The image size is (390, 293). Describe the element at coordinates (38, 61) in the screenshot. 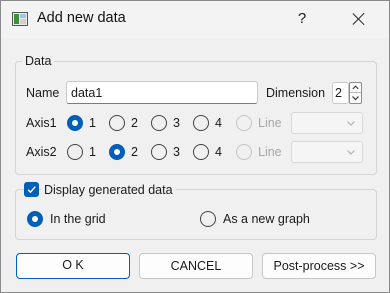

I see `data-group-legend: Data` at that location.